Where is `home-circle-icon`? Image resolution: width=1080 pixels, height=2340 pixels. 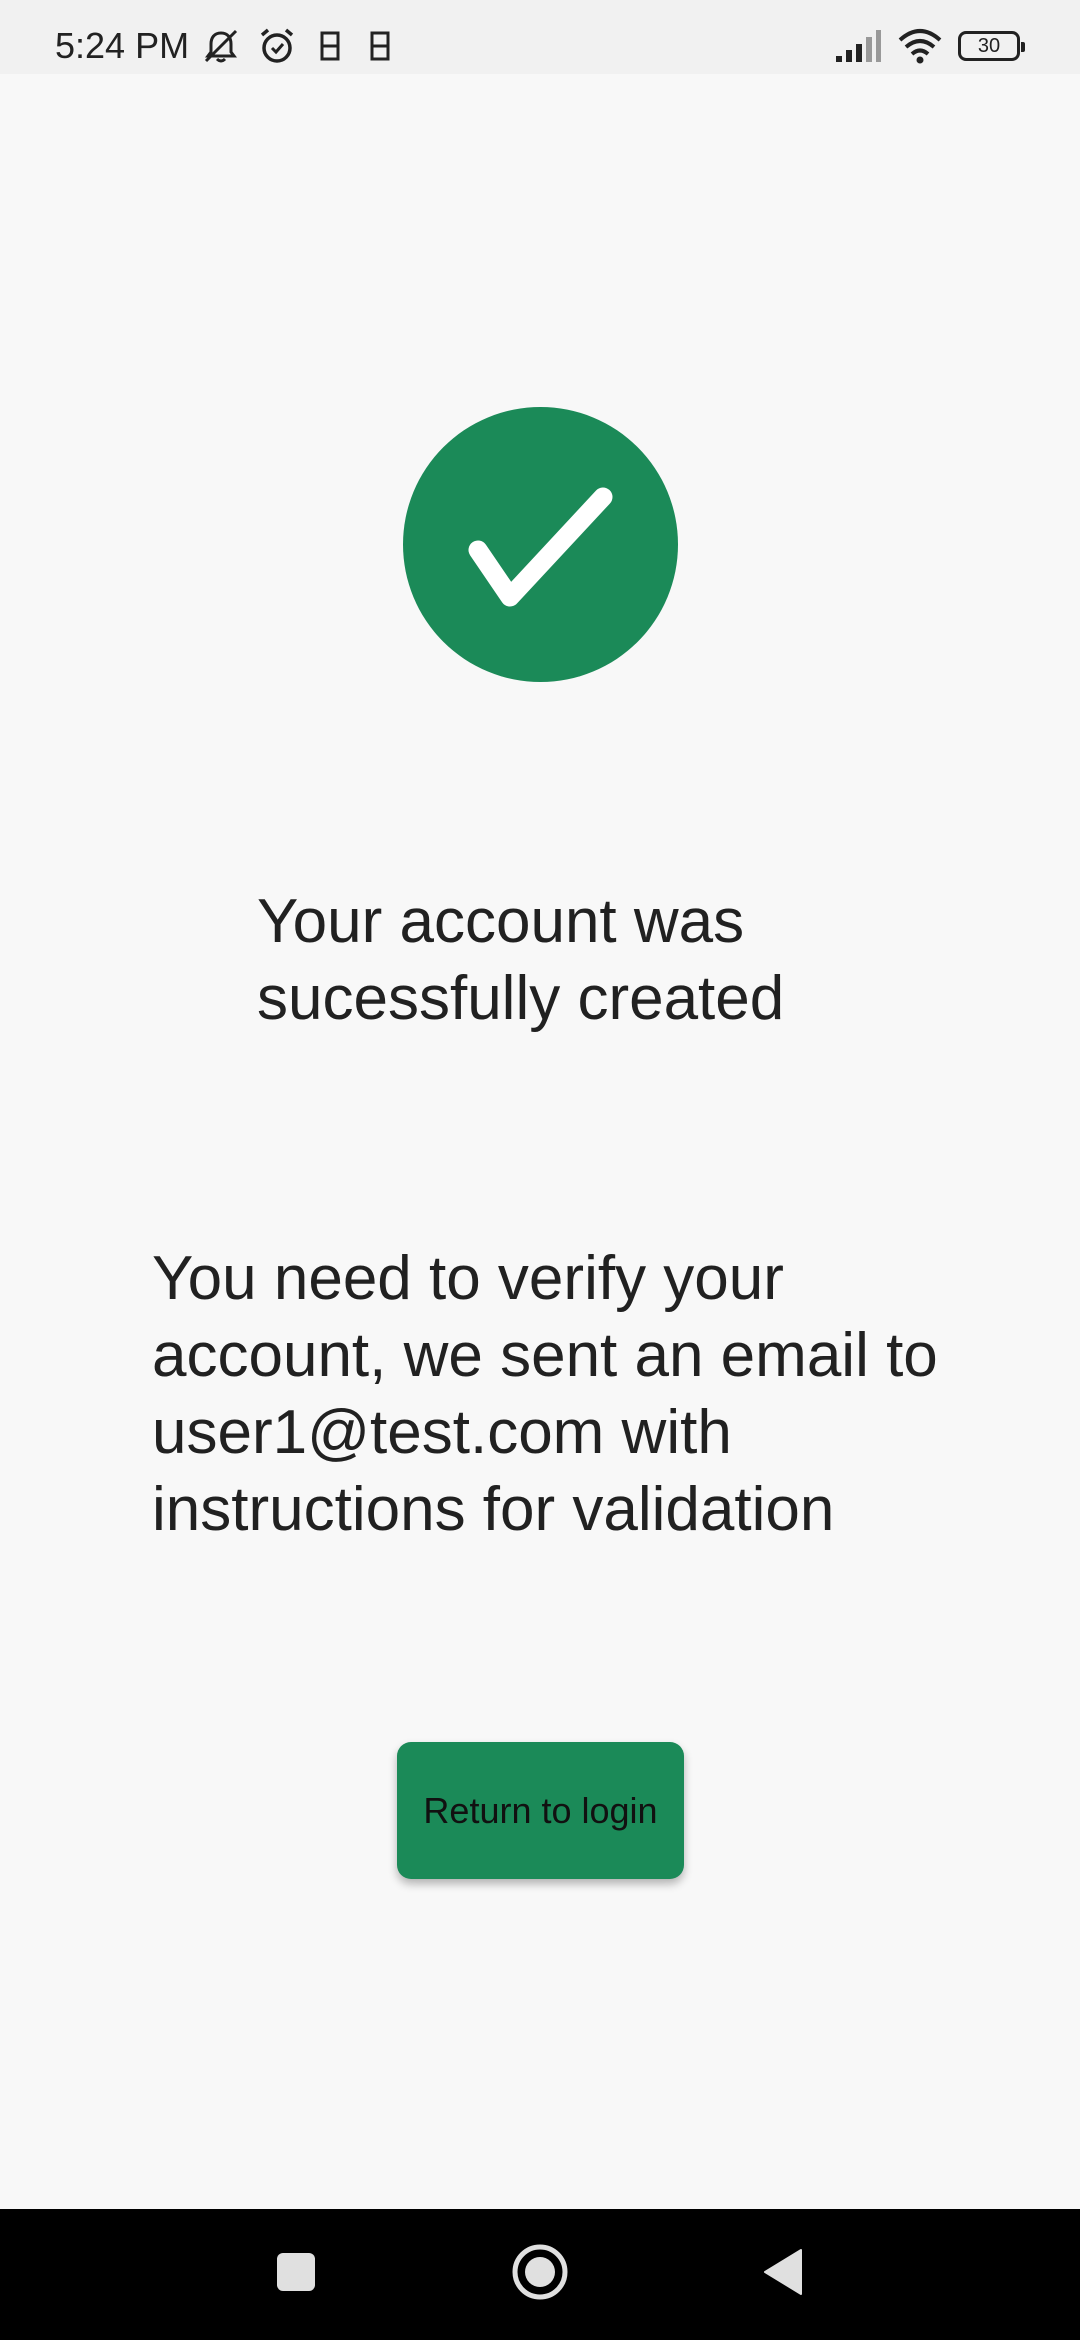 home-circle-icon is located at coordinates (540, 2274).